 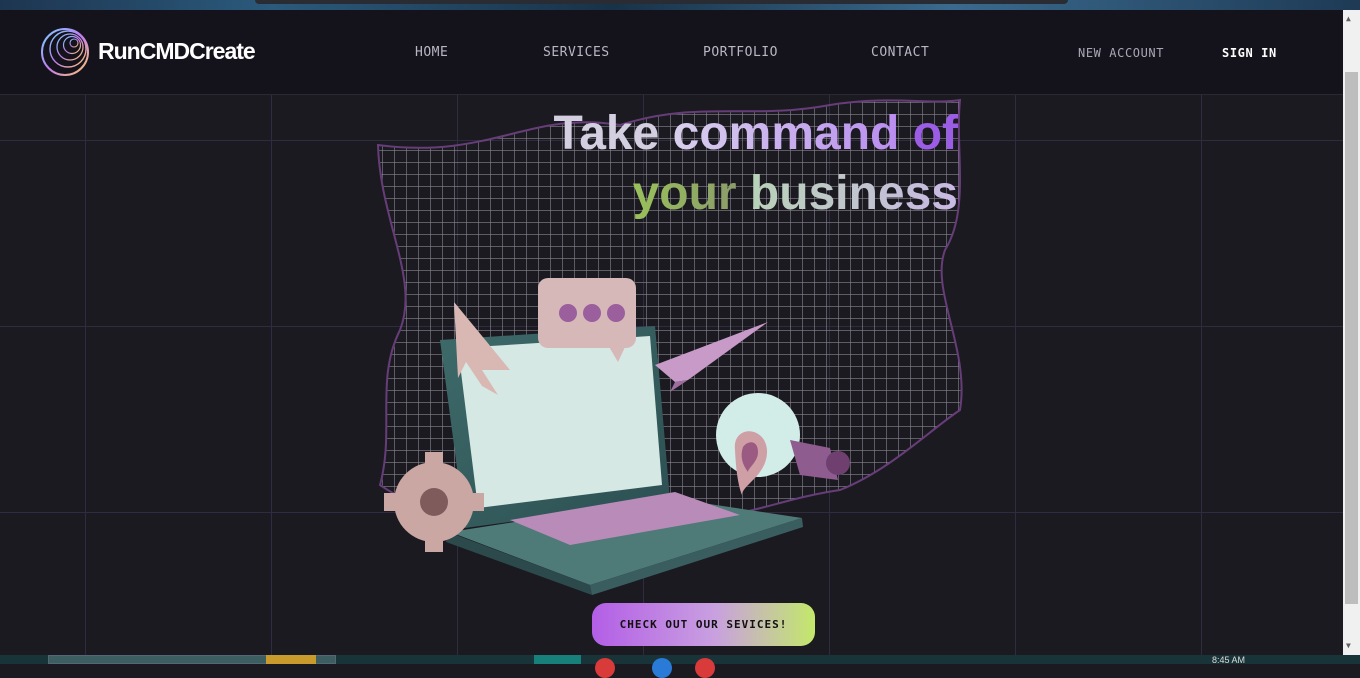 What do you see at coordinates (1348, 18) in the screenshot?
I see `scroll-up-icon: ▲` at bounding box center [1348, 18].